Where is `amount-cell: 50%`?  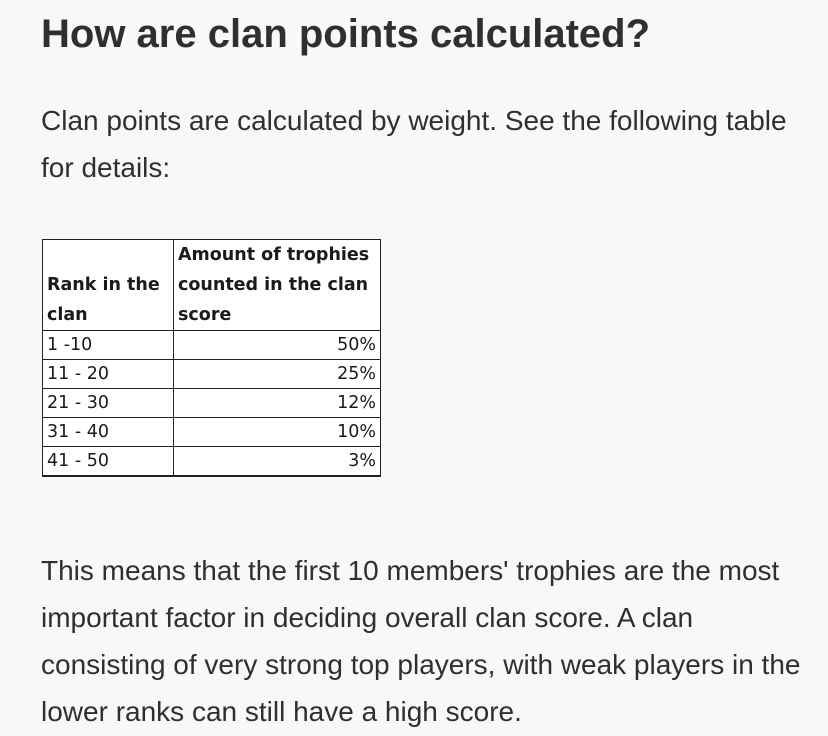 amount-cell: 50% is located at coordinates (277, 345).